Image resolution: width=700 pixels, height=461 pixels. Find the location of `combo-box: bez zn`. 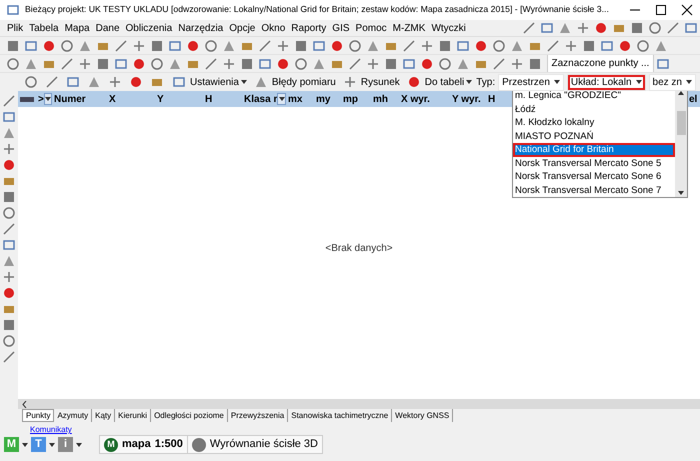

combo-box: bez zn is located at coordinates (672, 82).